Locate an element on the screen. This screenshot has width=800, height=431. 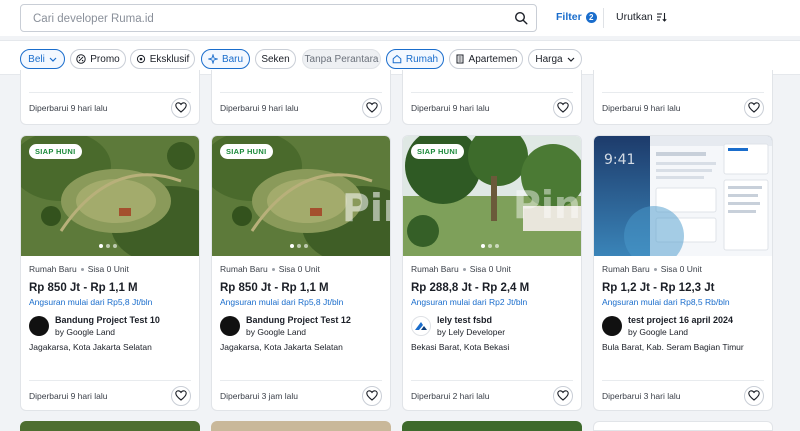
chip-tanpa-perantara: Tanpa Perantara is located at coordinates (341, 59).